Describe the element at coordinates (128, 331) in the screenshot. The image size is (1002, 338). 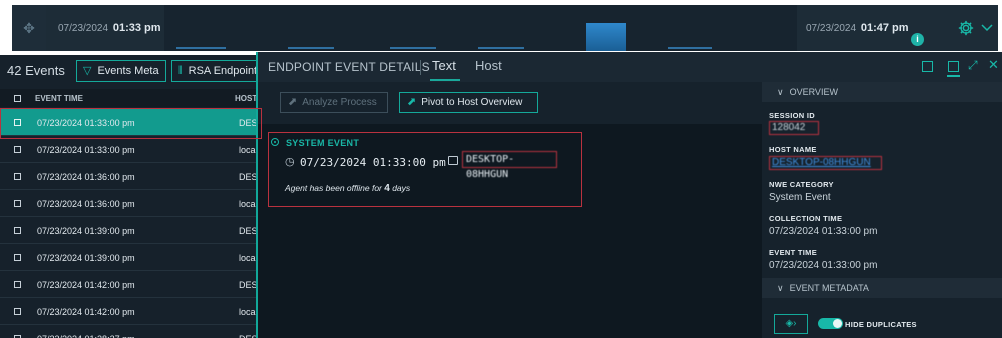
I see `table-row: 07/23/2024 01:28:27 pm DES` at that location.